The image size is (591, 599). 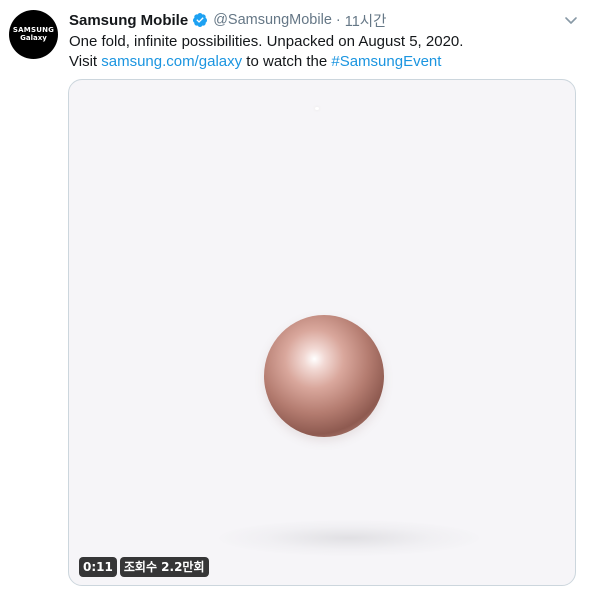 What do you see at coordinates (33, 38) in the screenshot?
I see `avatar-sub-text: Galaxy` at bounding box center [33, 38].